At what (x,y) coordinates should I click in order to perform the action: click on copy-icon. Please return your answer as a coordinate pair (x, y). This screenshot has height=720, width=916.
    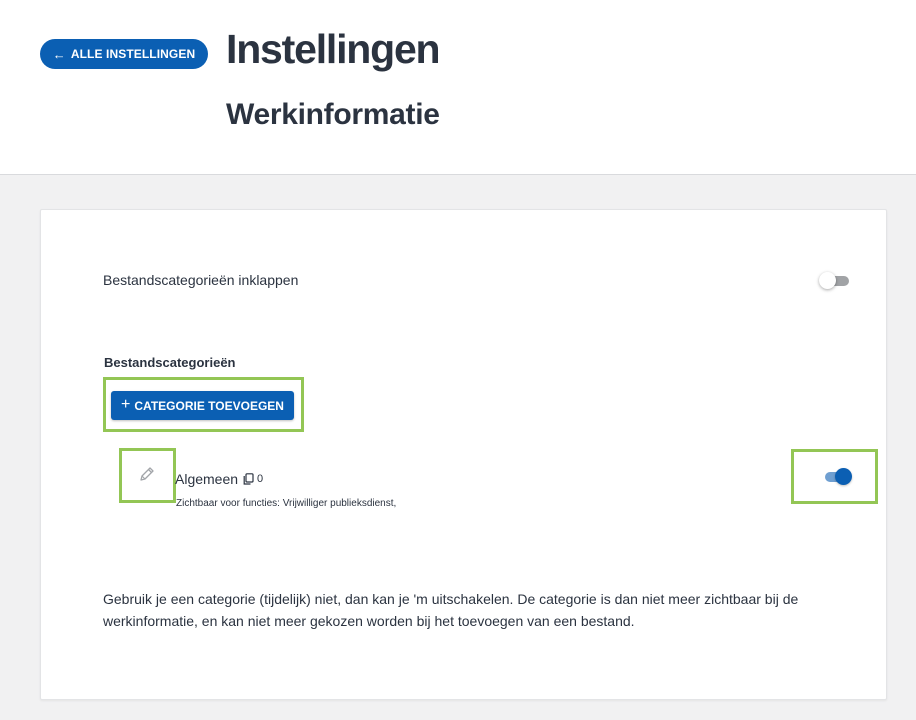
    Looking at the image, I should click on (248, 479).